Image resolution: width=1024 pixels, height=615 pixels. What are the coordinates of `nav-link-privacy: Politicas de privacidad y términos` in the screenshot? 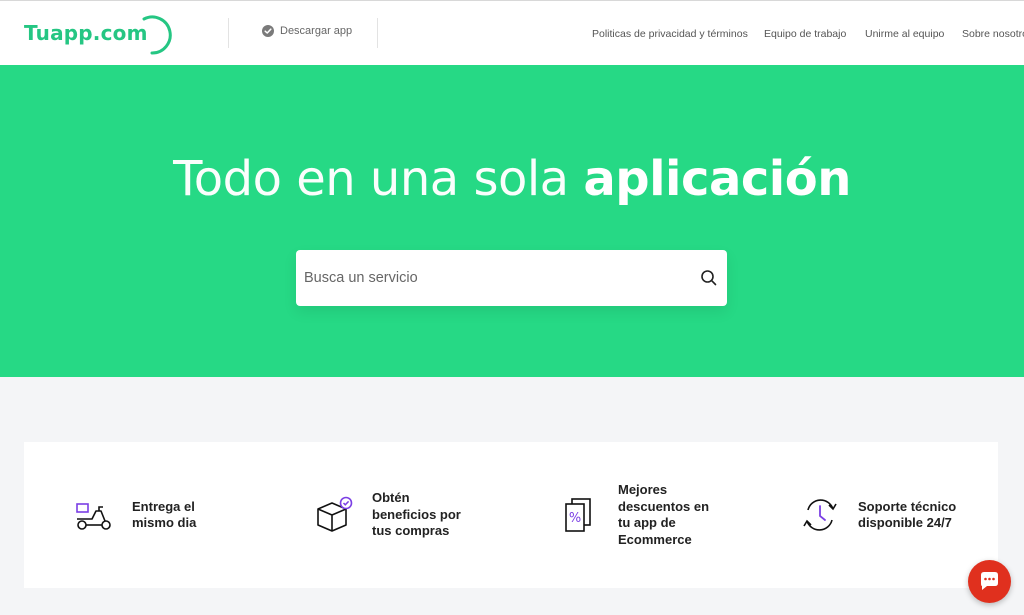 It's located at (670, 34).